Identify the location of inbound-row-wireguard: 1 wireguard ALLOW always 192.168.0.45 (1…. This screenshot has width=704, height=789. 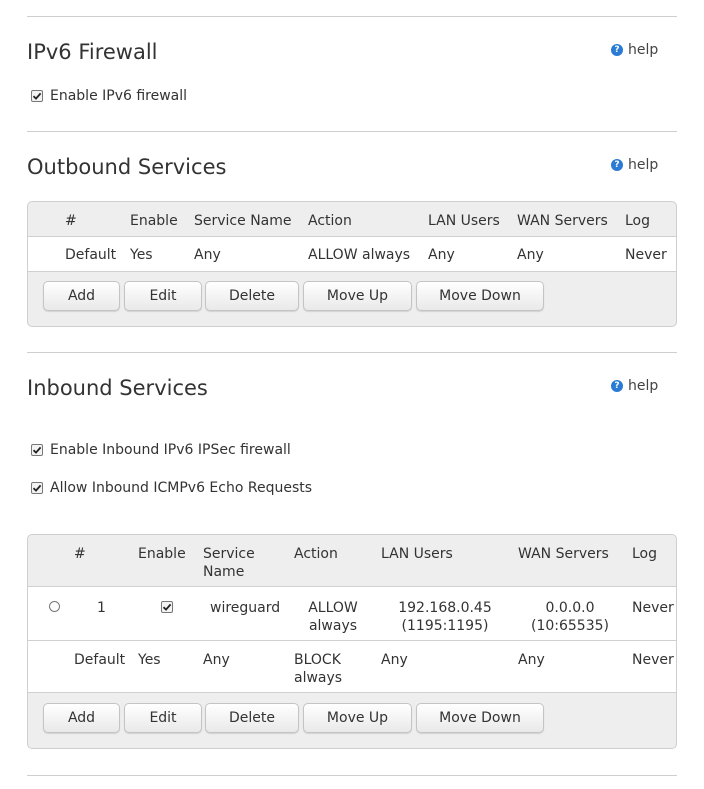
(352, 614).